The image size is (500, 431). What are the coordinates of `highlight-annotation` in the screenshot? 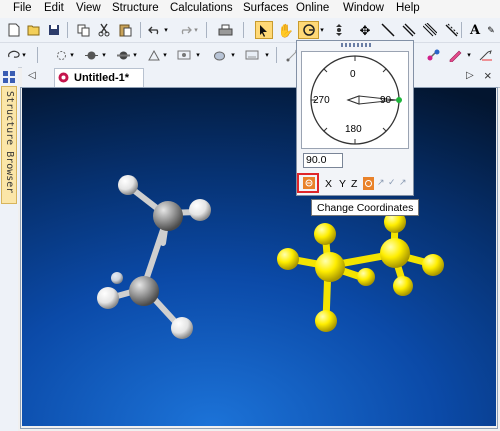 It's located at (308, 183).